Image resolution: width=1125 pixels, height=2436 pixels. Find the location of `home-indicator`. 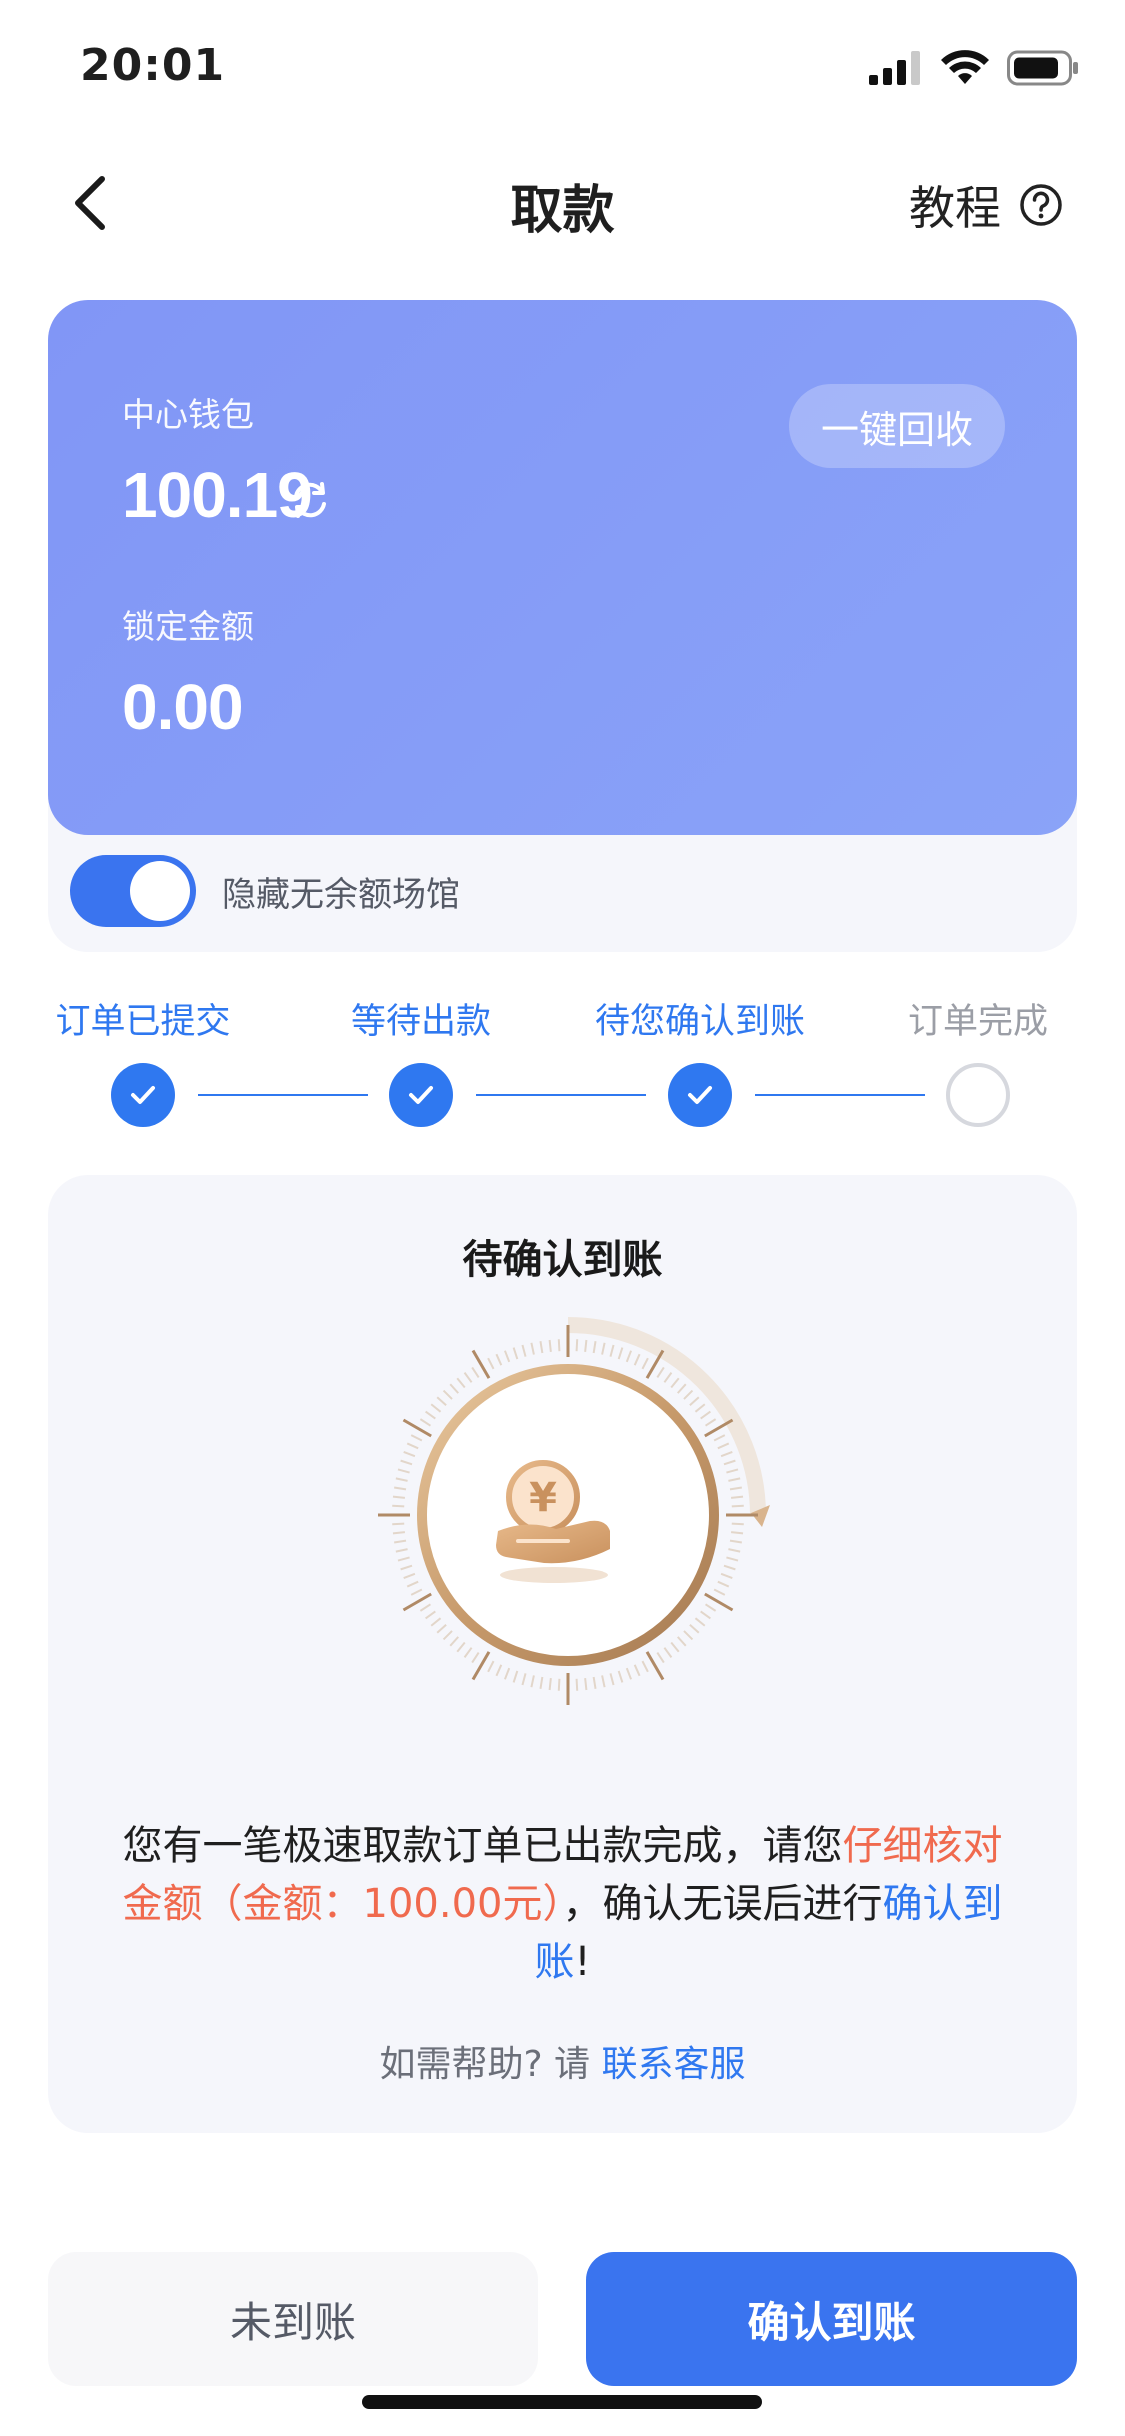

home-indicator is located at coordinates (562, 2402).